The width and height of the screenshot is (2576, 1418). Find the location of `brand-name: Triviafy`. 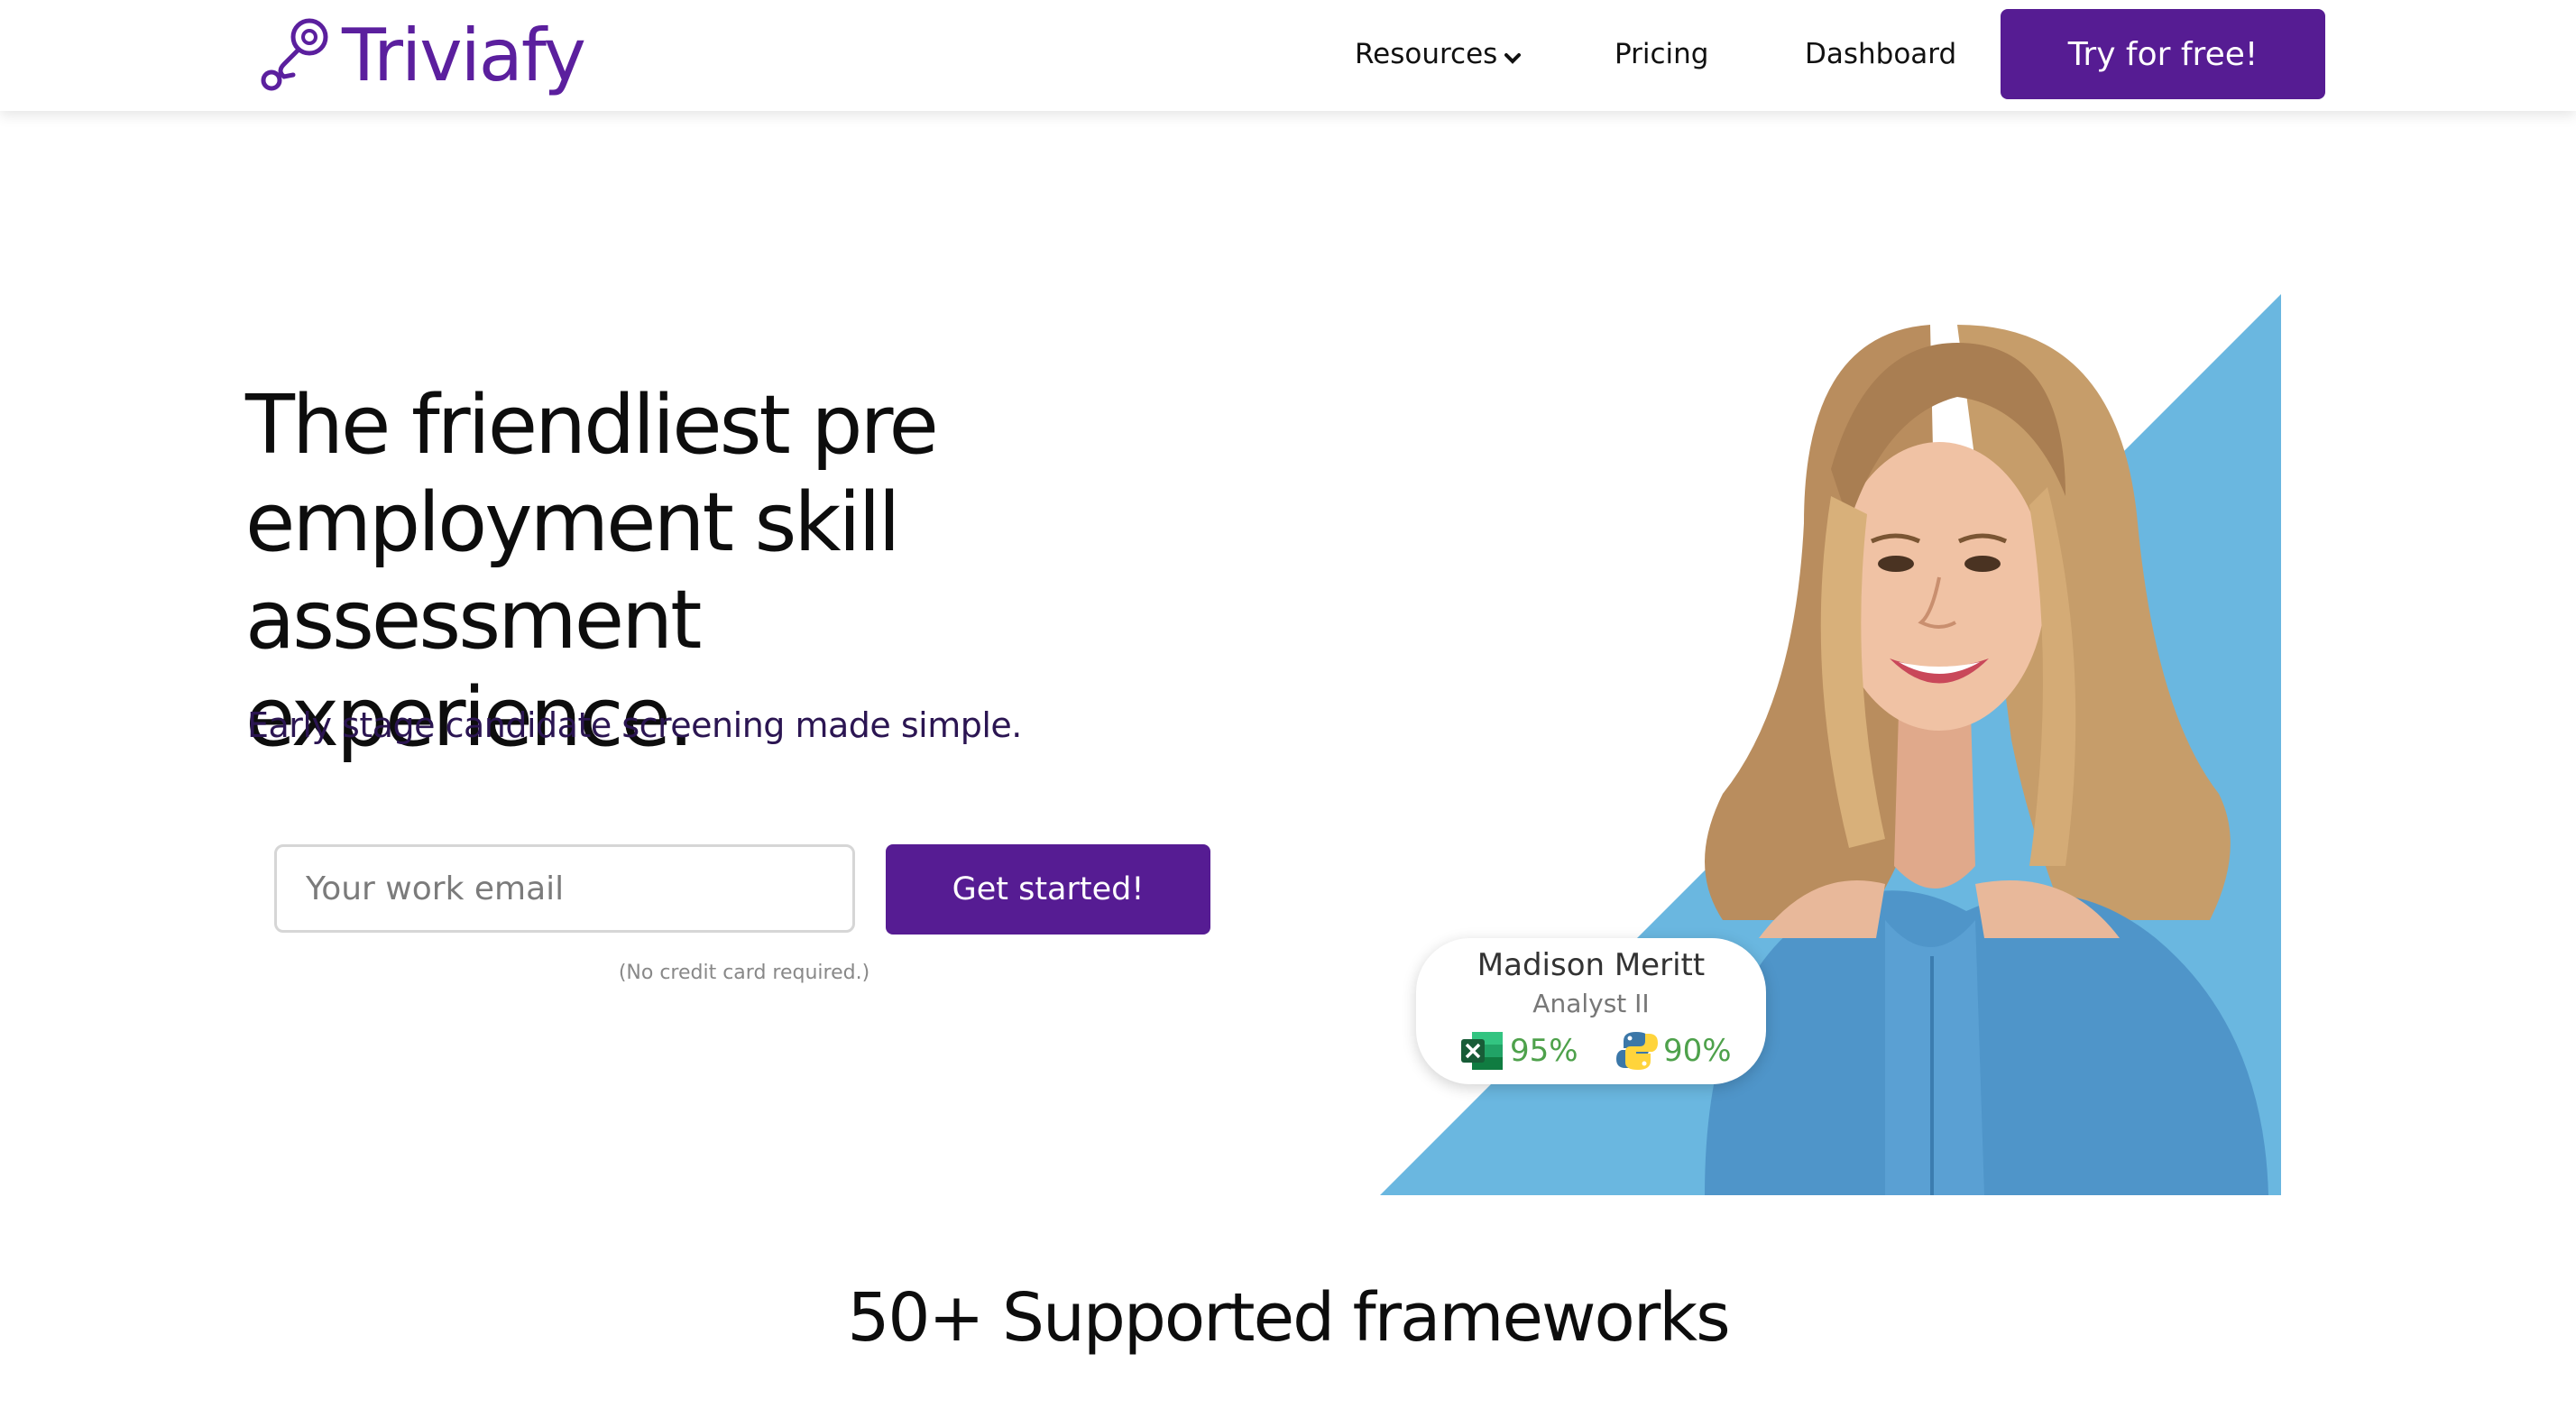

brand-name: Triviafy is located at coordinates (464, 56).